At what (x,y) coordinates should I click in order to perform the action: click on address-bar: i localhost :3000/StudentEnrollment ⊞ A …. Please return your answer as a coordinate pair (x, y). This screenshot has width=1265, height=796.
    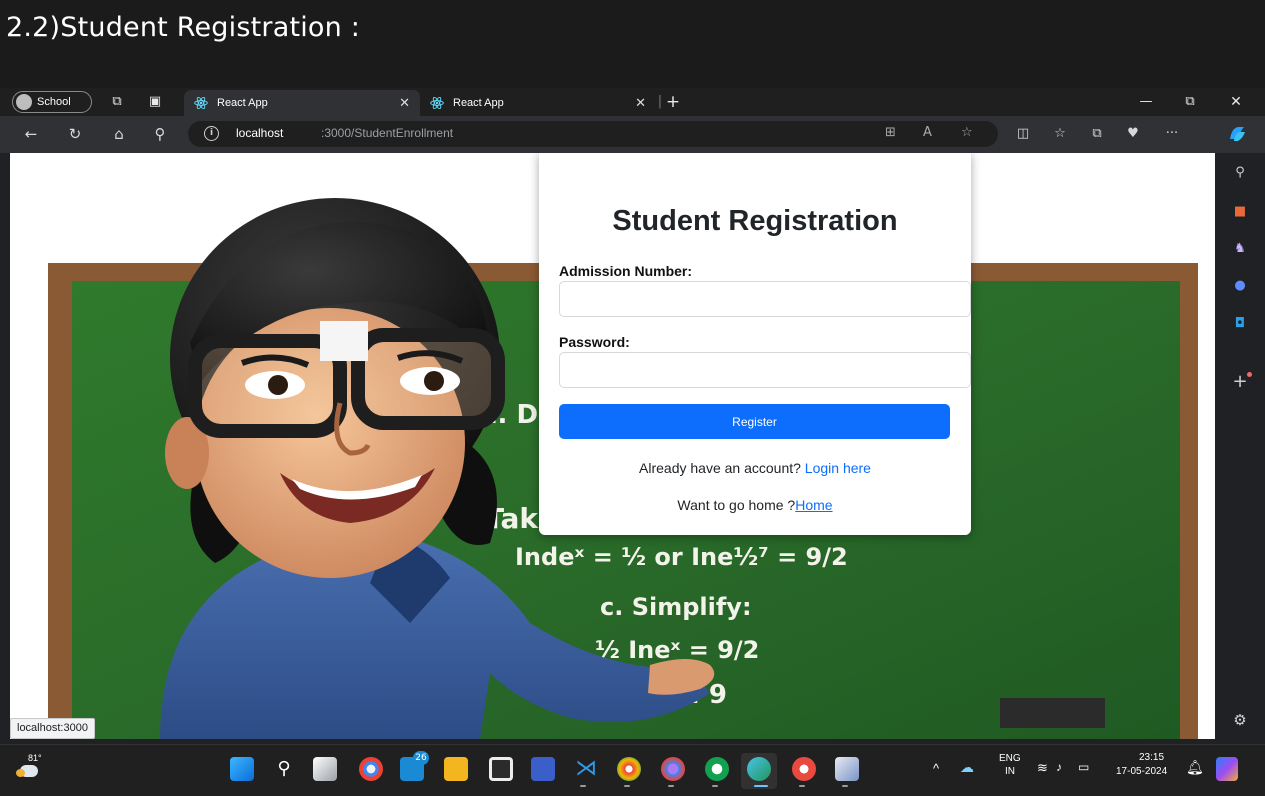
    Looking at the image, I should click on (593, 134).